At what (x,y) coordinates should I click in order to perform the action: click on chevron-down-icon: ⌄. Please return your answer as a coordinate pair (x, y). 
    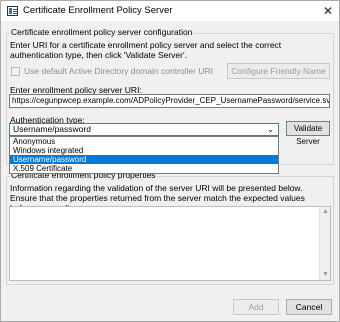
    Looking at the image, I should click on (270, 129).